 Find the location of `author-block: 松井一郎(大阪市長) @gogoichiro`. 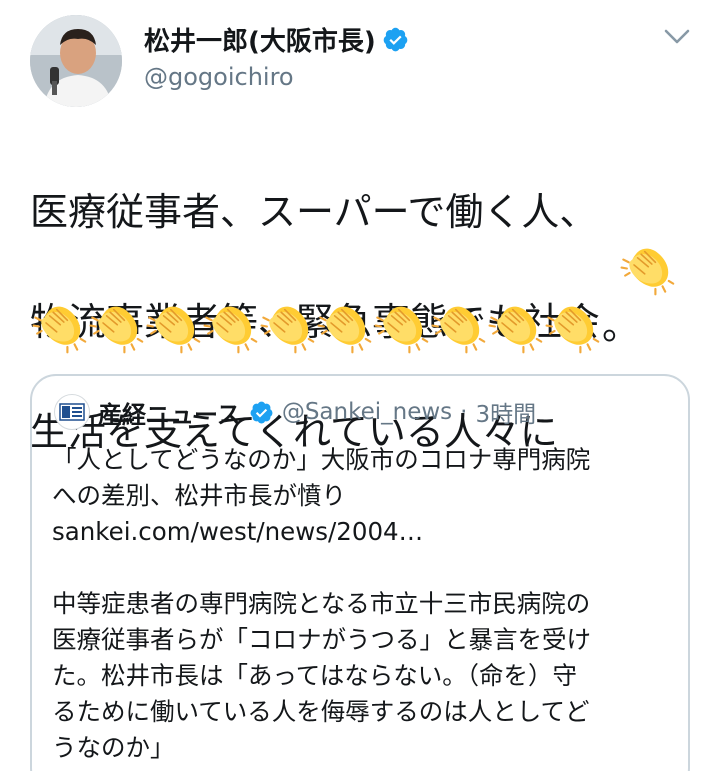

author-block: 松井一郎(大阪市長) @gogoichiro is located at coordinates (276, 56).